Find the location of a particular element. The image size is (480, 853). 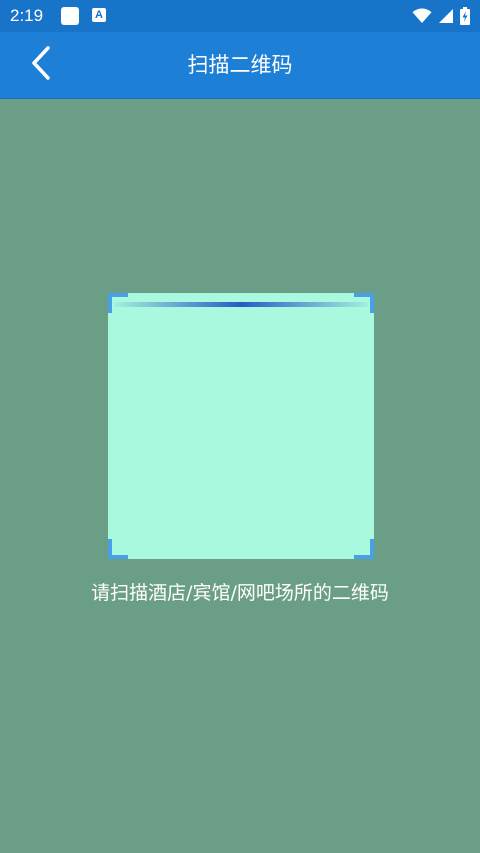

wifi-icon is located at coordinates (422, 16).